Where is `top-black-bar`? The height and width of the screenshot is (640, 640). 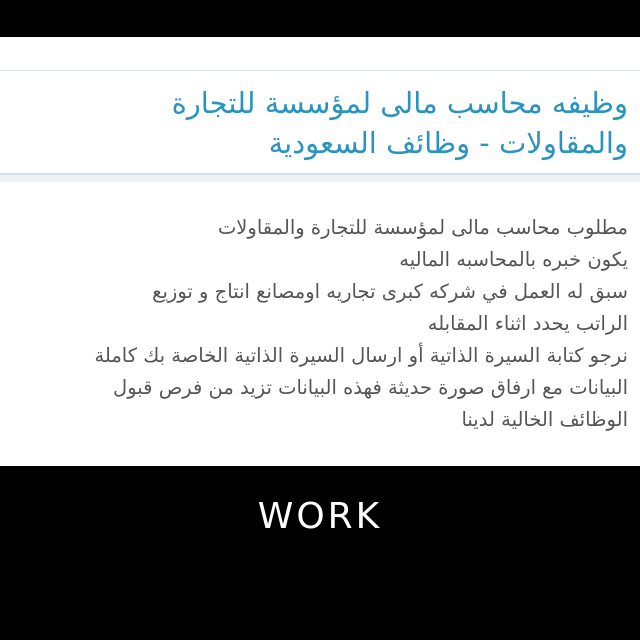 top-black-bar is located at coordinates (320, 18).